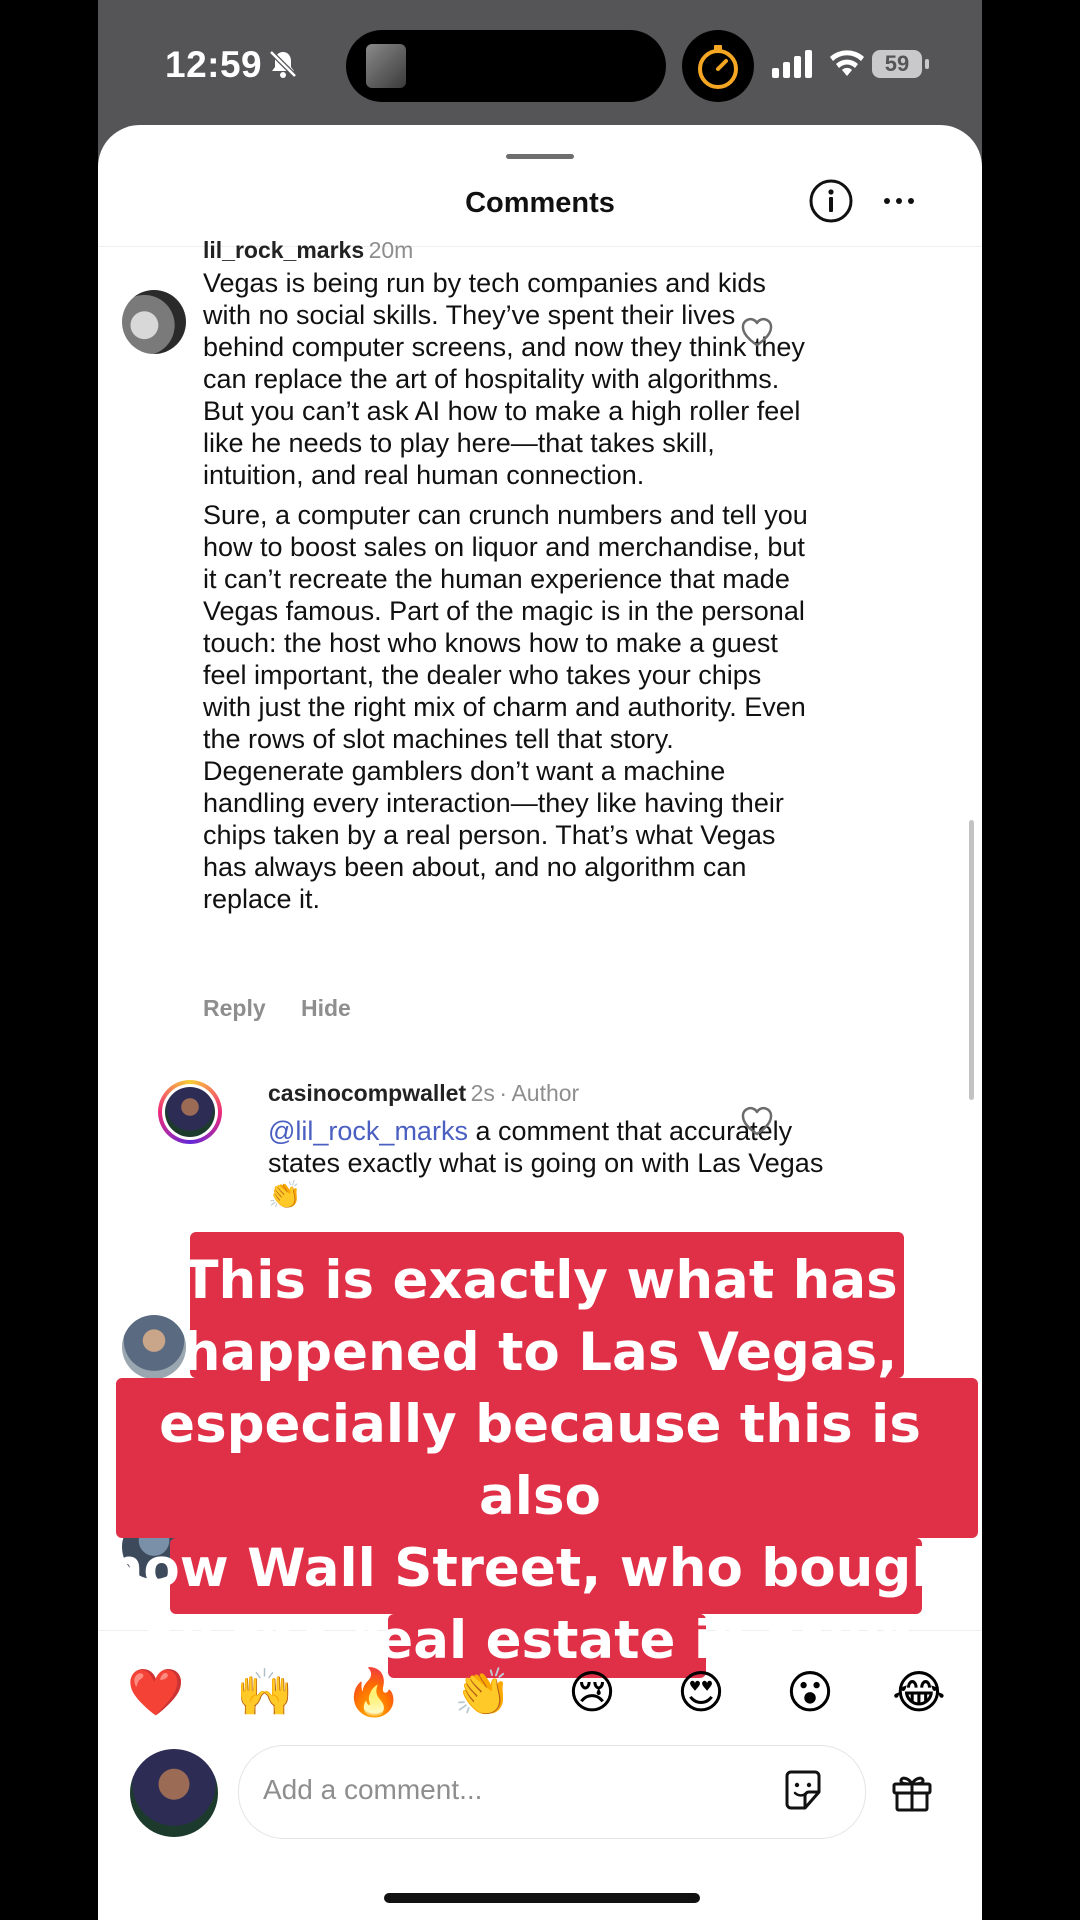 The height and width of the screenshot is (1920, 1080). Describe the element at coordinates (262, 899) in the screenshot. I see `comment-line: replace it.` at that location.